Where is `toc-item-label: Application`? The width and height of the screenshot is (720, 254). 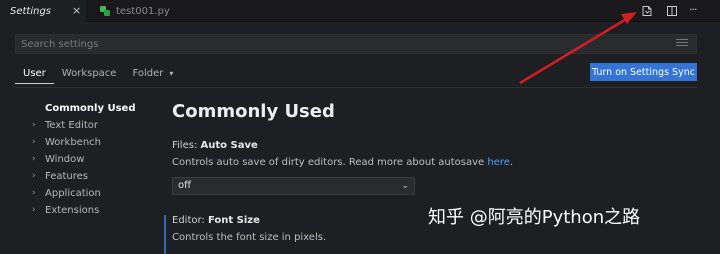
toc-item-label: Application is located at coordinates (73, 193).